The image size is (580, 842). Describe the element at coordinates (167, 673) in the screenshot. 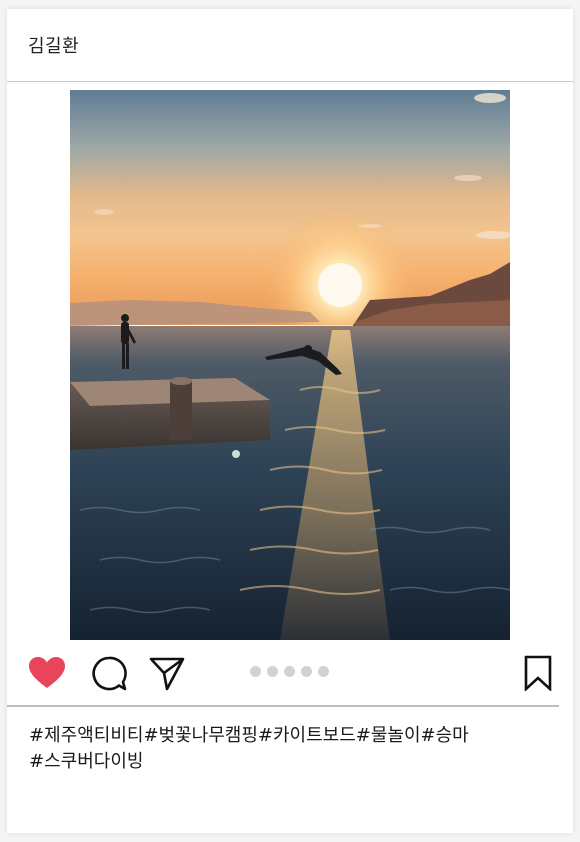

I see `send-icon` at that location.